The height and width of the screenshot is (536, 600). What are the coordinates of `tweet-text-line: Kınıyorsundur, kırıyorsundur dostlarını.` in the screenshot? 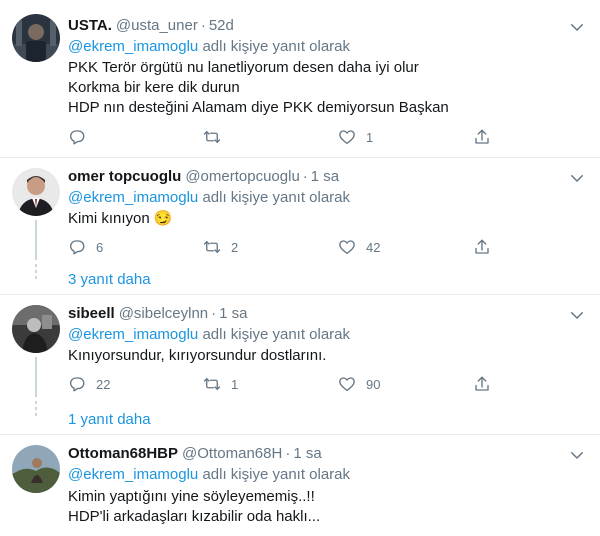 It's located at (197, 355).